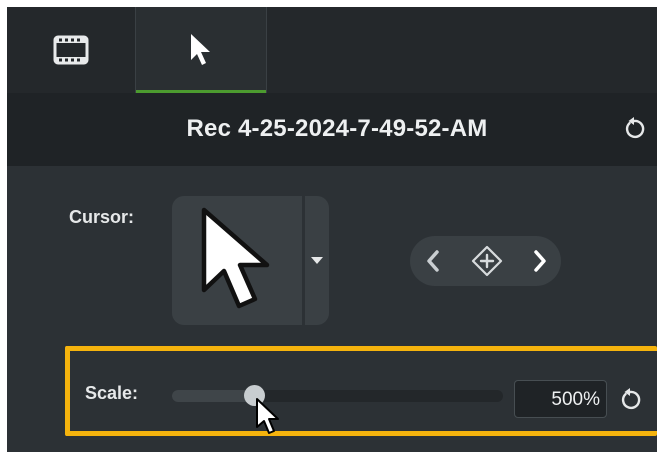 This screenshot has width=657, height=452. I want to click on add-keyframe-button, so click(487, 261).